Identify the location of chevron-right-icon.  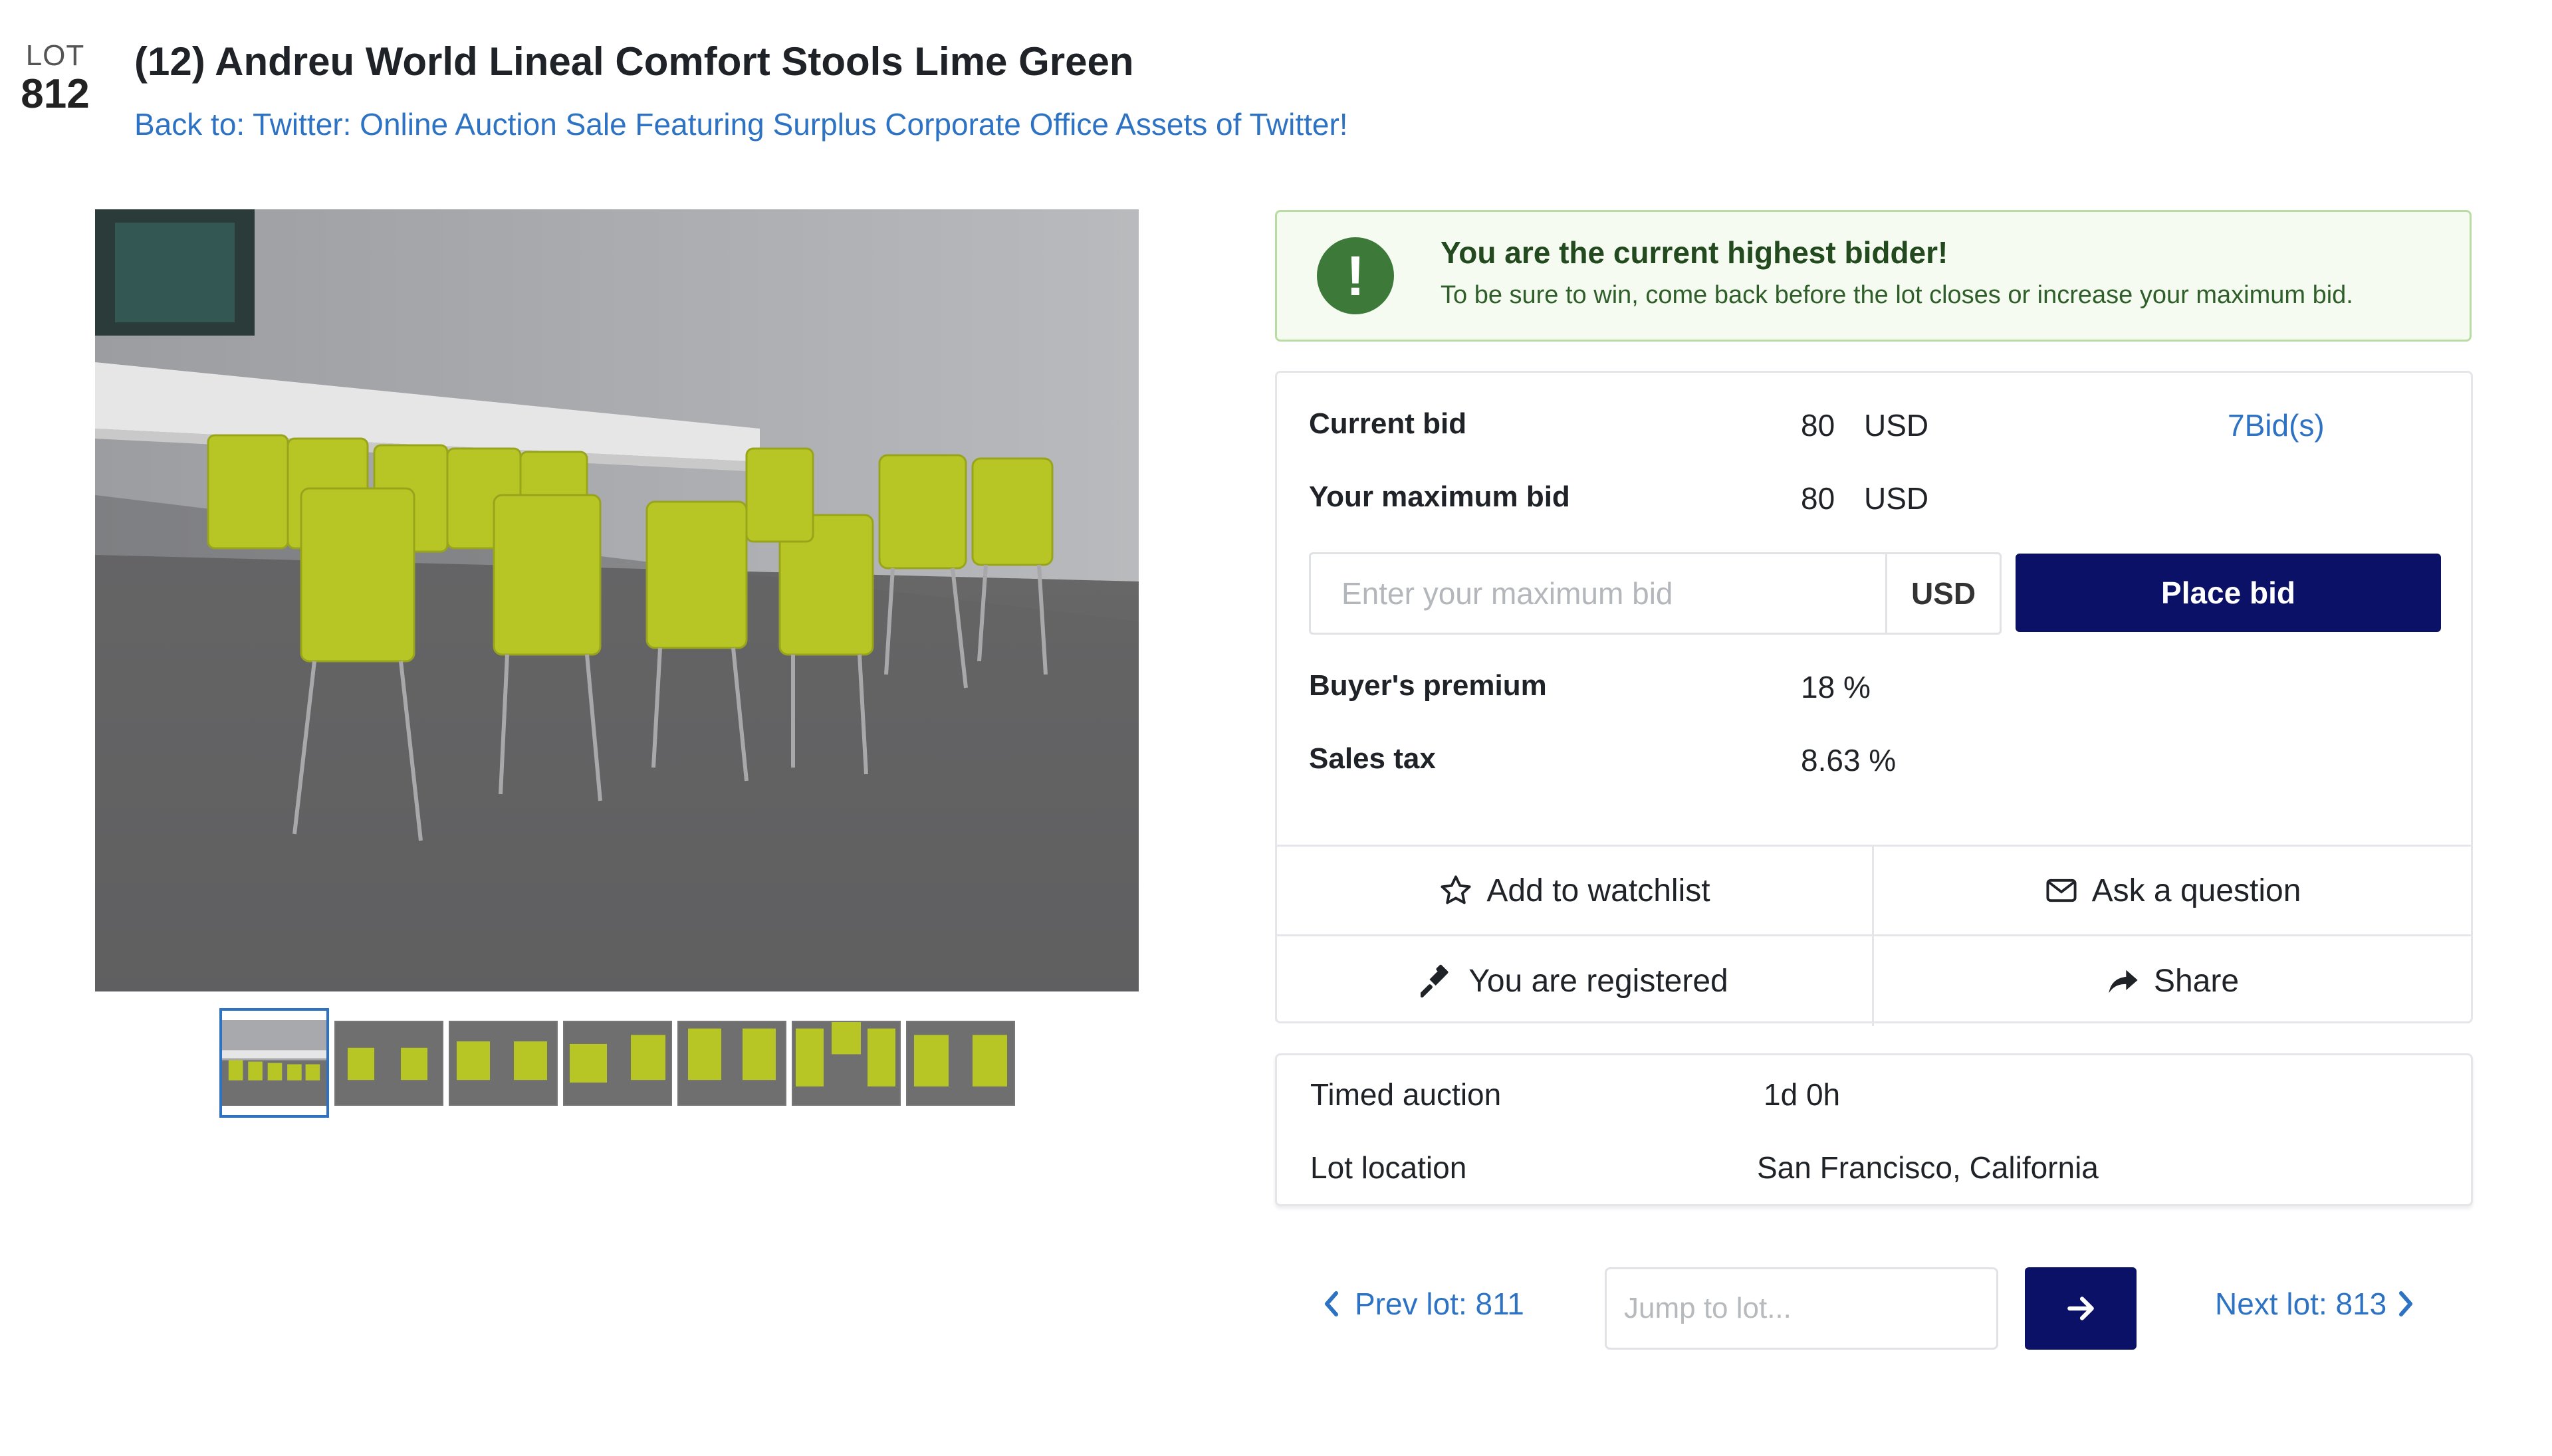
(2406, 1303).